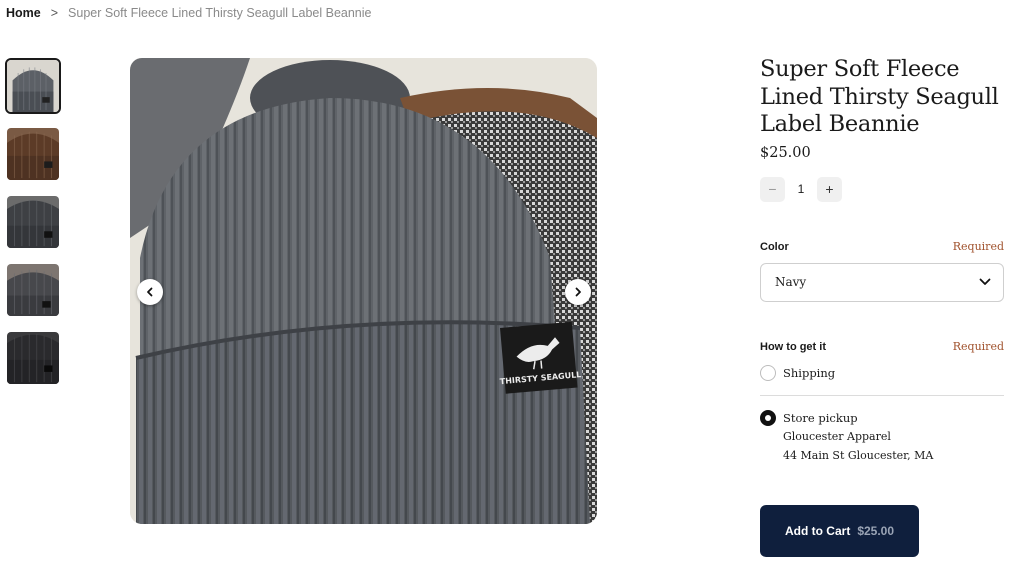 The height and width of the screenshot is (573, 1023). I want to click on quantity-increase-button: +, so click(829, 189).